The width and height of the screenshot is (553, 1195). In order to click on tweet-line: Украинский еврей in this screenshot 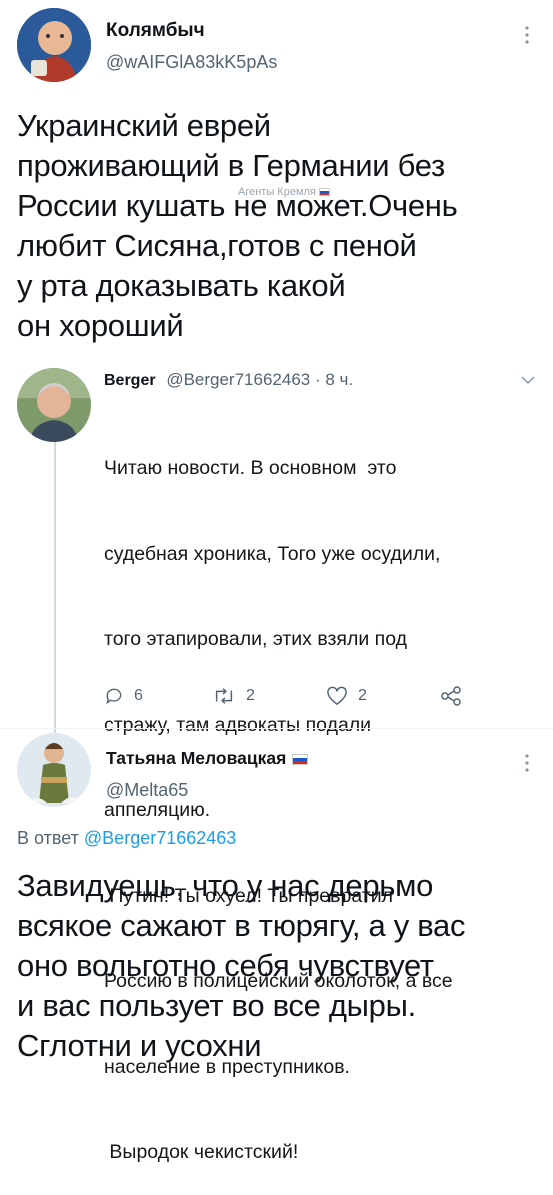, I will do `click(144, 125)`.